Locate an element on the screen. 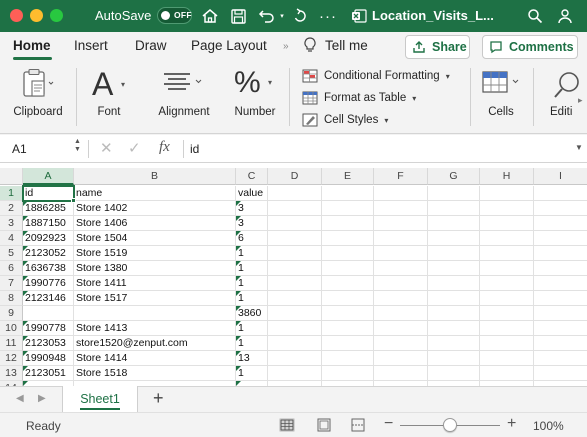 The width and height of the screenshot is (587, 437). scroll-left-icon: ◀ is located at coordinates (20, 398).